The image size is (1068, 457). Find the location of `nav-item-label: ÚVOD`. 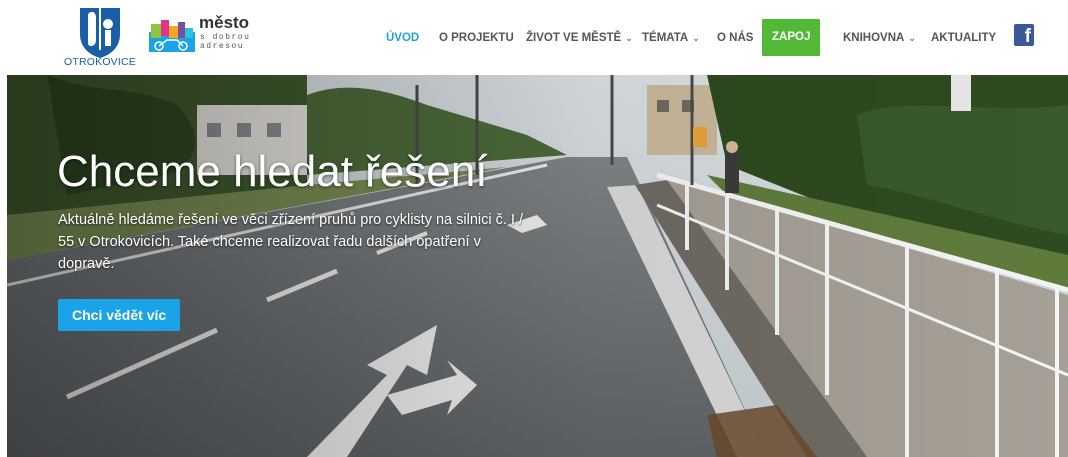

nav-item-label: ÚVOD is located at coordinates (403, 38).